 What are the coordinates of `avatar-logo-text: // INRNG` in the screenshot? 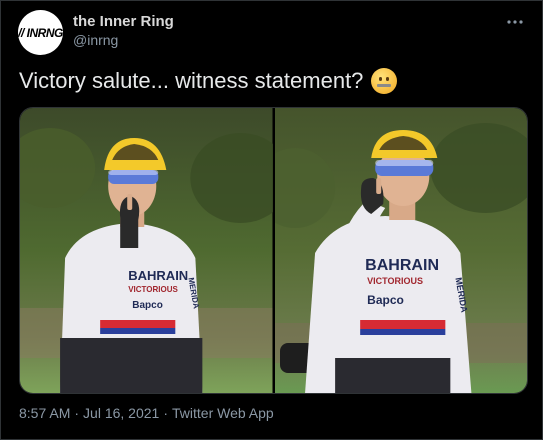 It's located at (40, 32).